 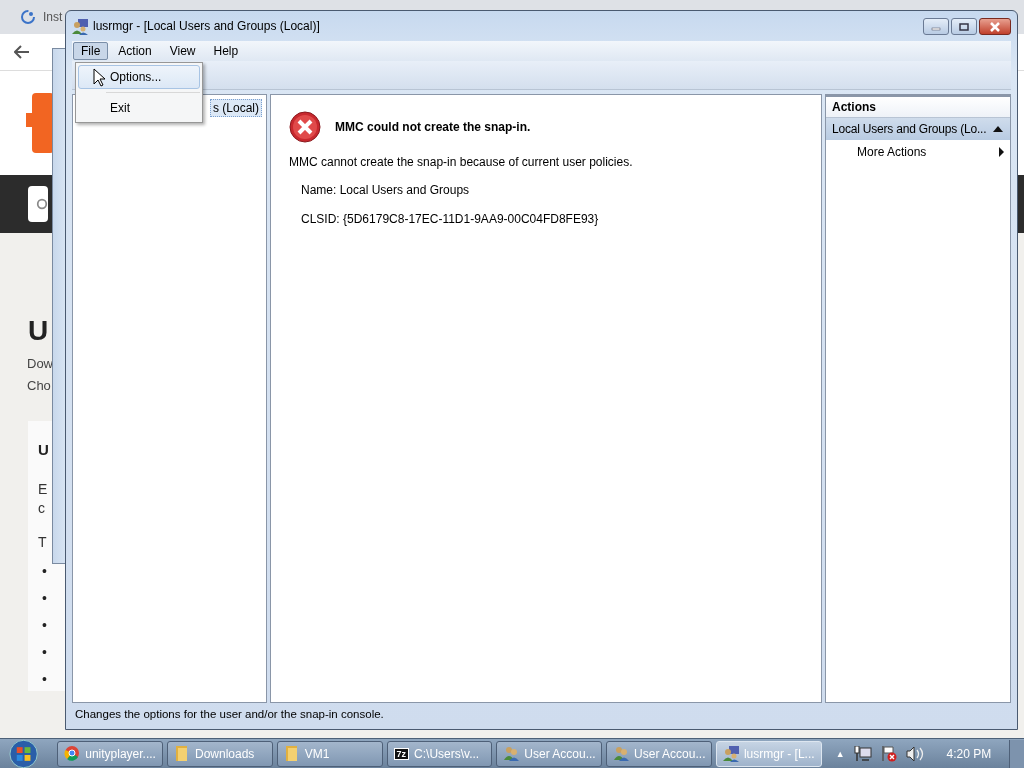 What do you see at coordinates (386, 190) in the screenshot?
I see `error-detail: Name: Local Users and Groups` at bounding box center [386, 190].